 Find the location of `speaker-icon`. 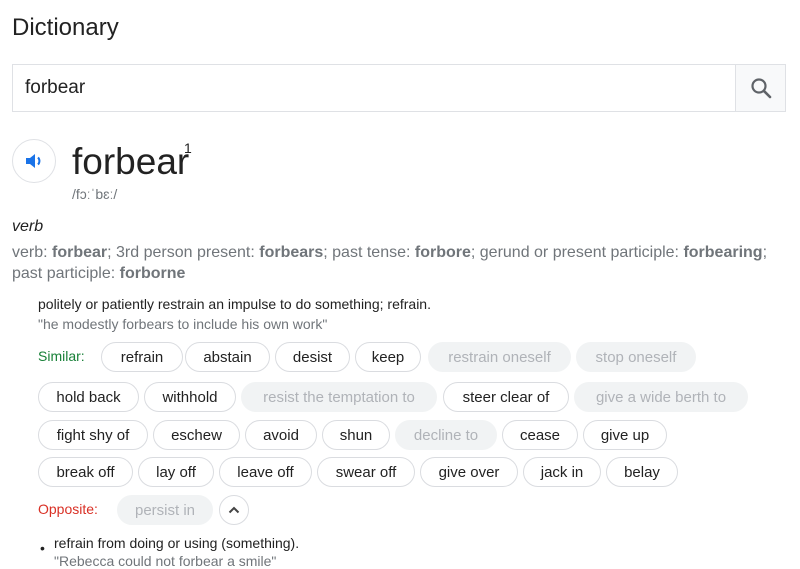

speaker-icon is located at coordinates (33, 161).